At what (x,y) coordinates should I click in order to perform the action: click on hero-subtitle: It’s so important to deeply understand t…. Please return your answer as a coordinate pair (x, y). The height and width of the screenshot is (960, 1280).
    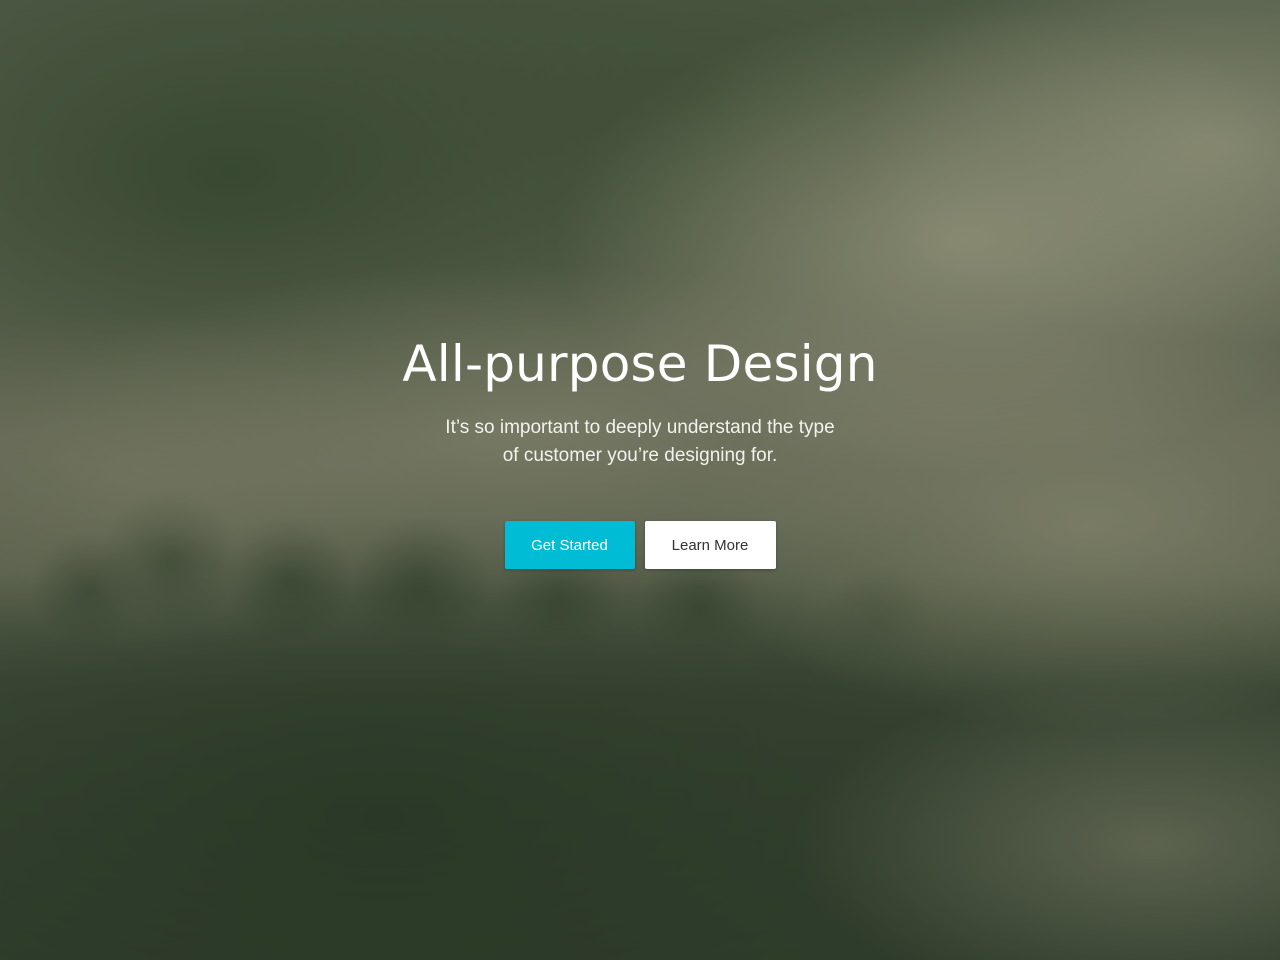
    Looking at the image, I should click on (640, 441).